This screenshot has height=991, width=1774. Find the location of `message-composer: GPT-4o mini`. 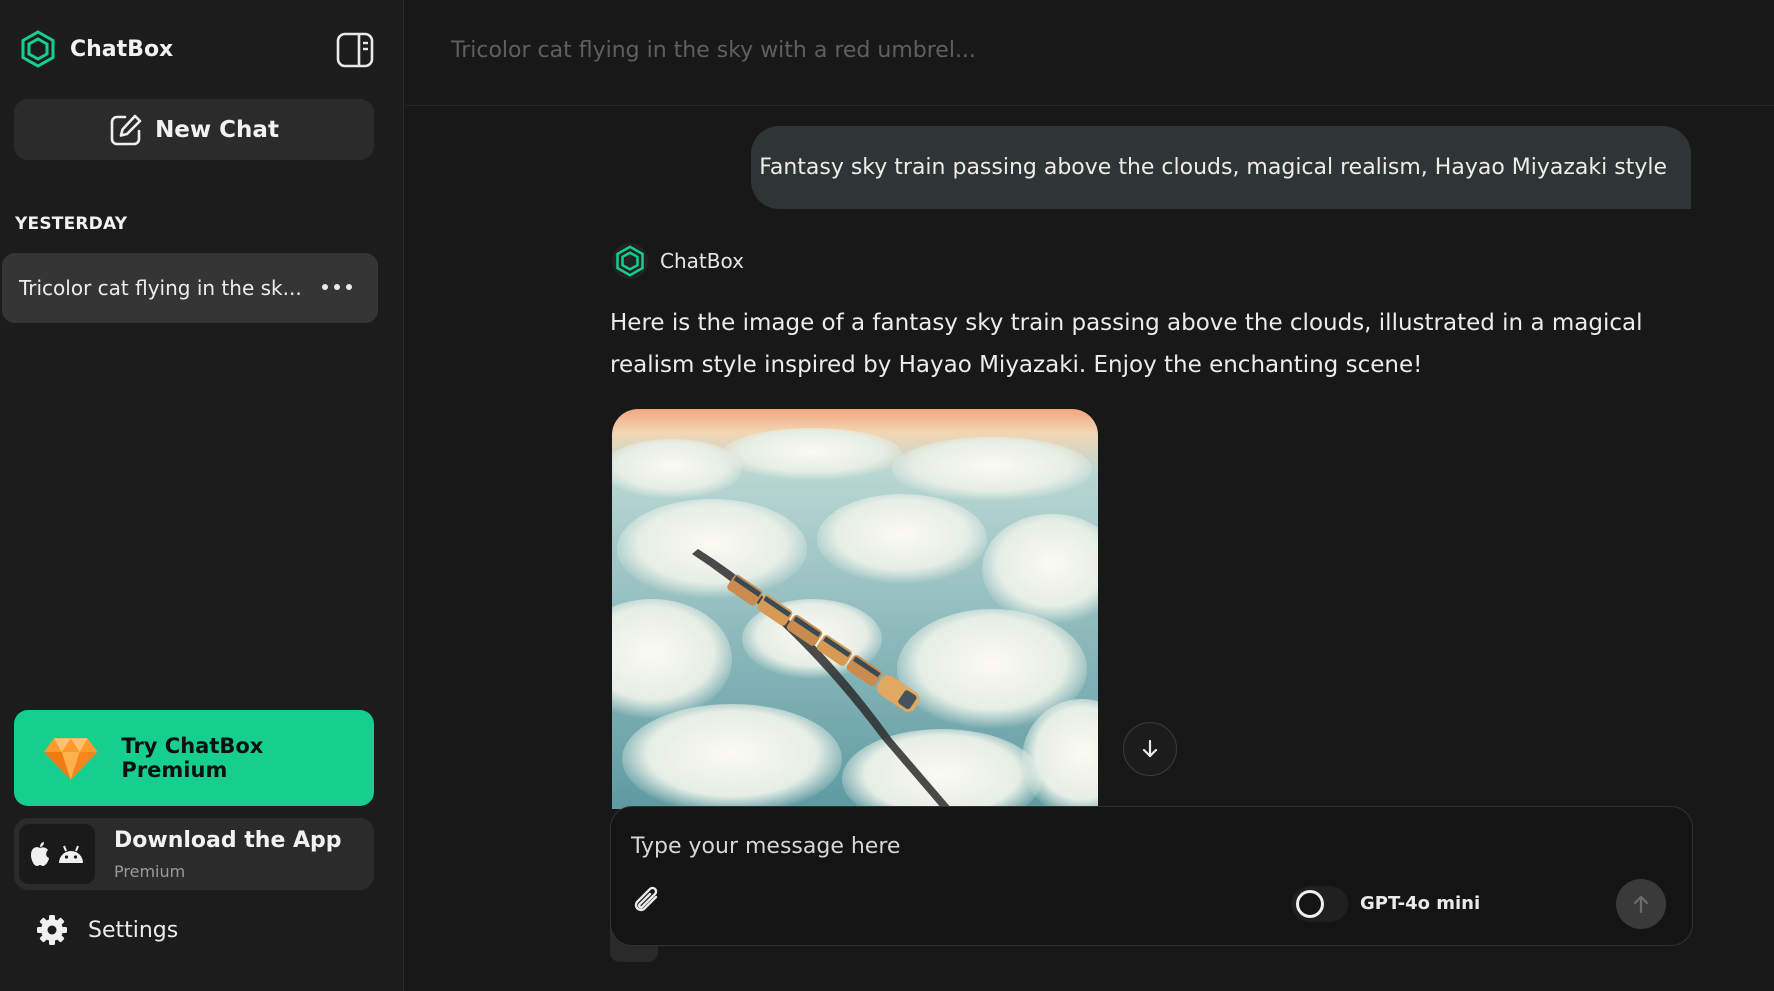

message-composer: GPT-4o mini is located at coordinates (1151, 876).